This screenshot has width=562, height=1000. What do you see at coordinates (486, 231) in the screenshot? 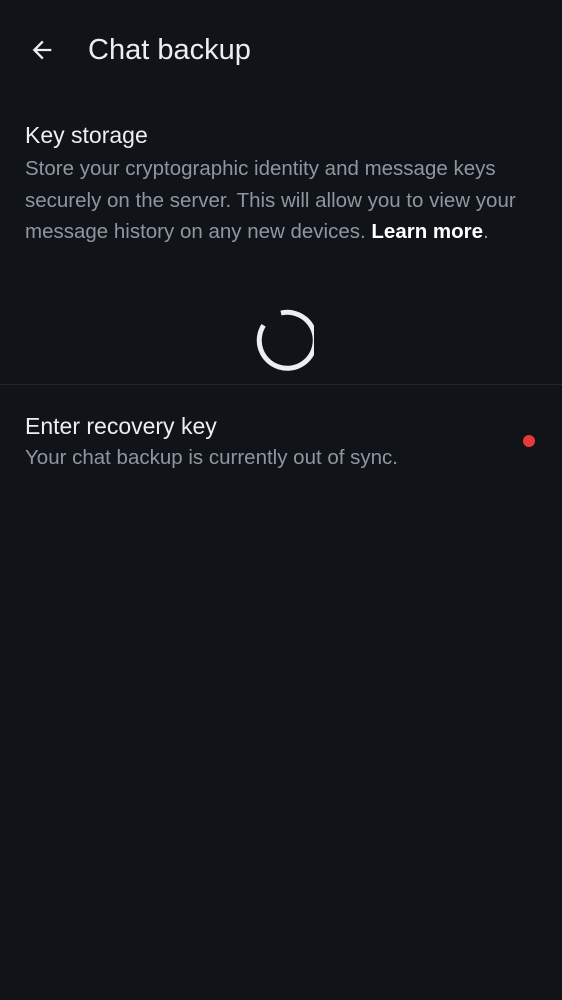
I see `description-period: .` at bounding box center [486, 231].